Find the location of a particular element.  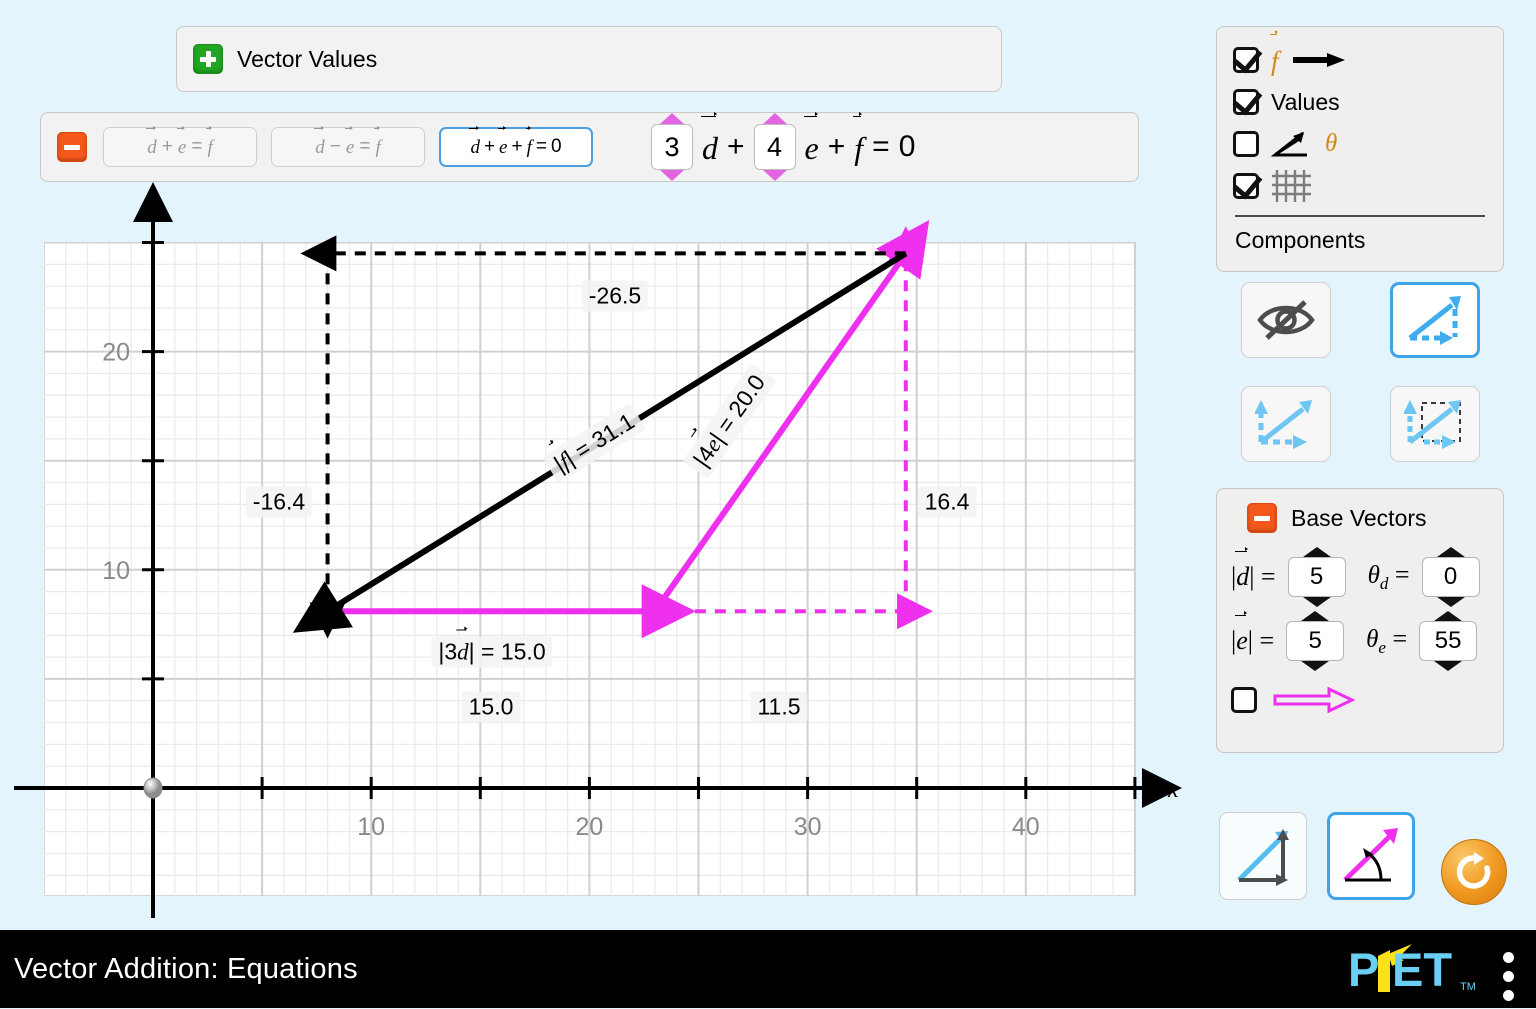

kebab-menu-button is located at coordinates (1508, 980).